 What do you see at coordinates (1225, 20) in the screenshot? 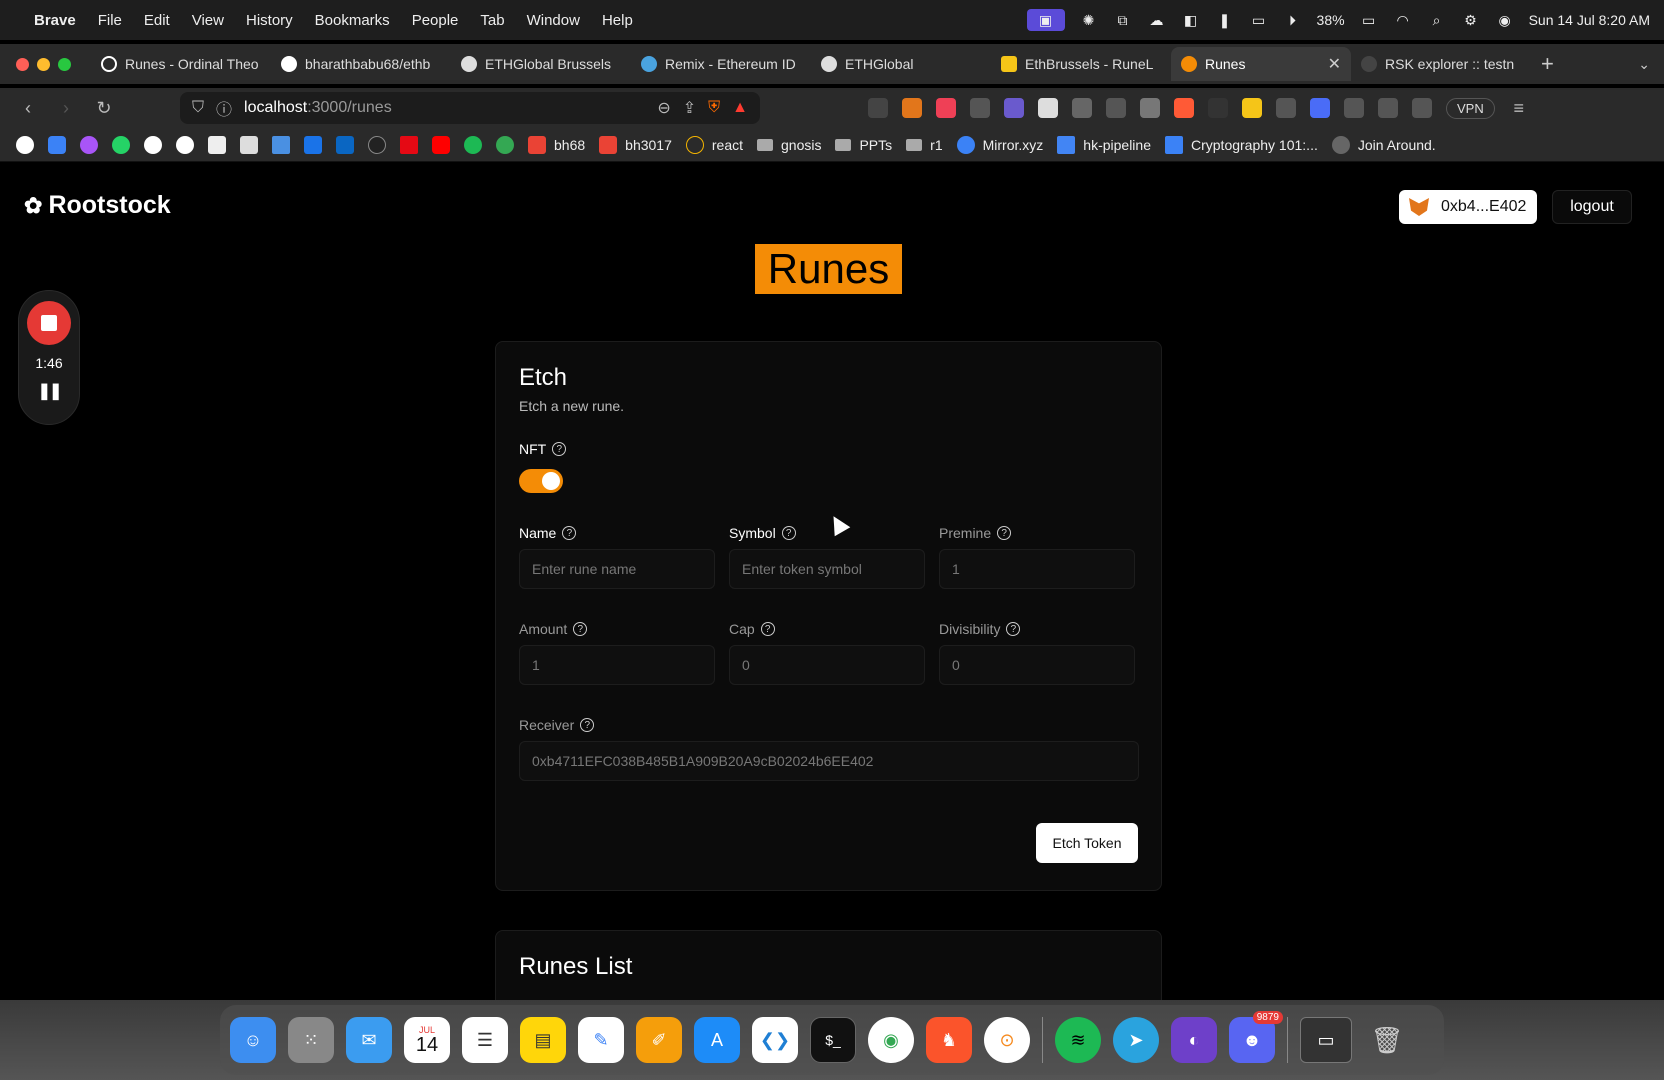
I see `bookmark-icon: ❚` at bounding box center [1225, 20].